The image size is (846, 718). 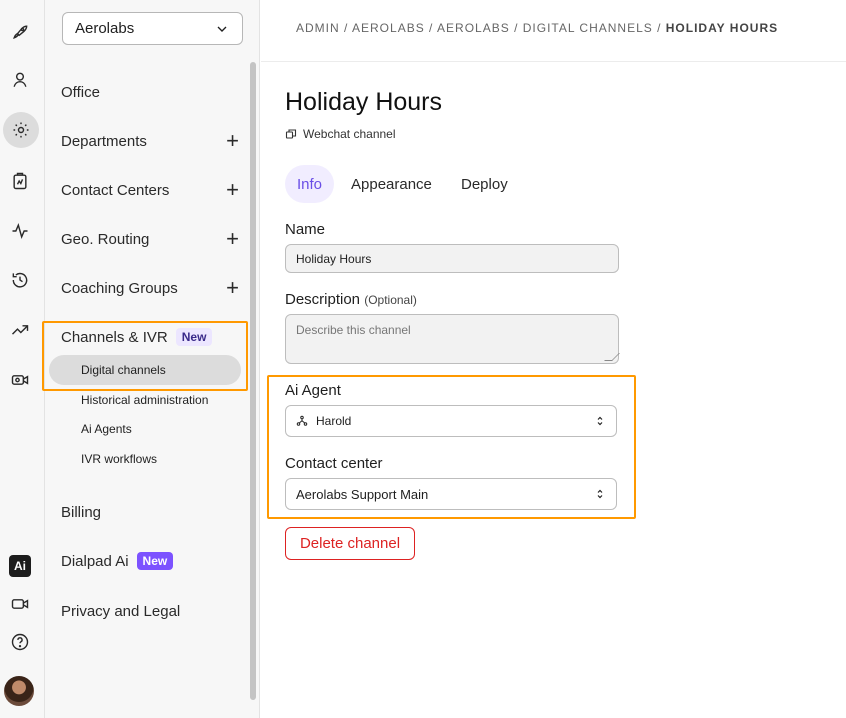 I want to click on name-field: Holiday Hours, so click(x=452, y=258).